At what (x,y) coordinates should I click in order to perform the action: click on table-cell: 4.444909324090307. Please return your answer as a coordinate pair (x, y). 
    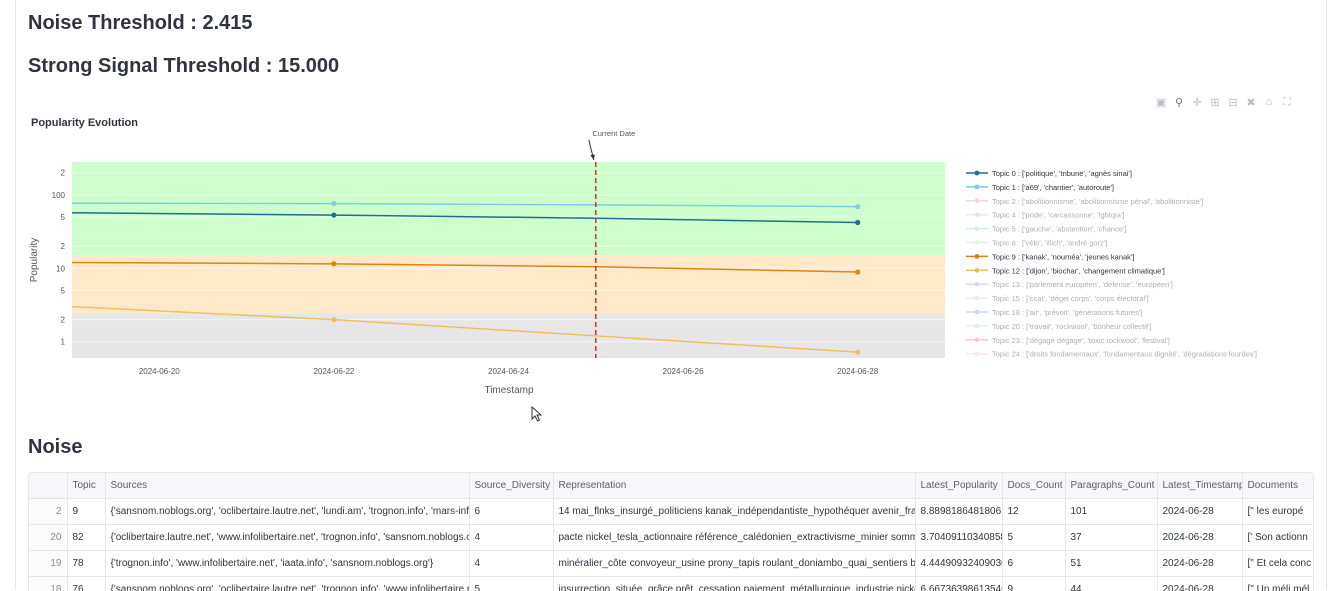
    Looking at the image, I should click on (958, 564).